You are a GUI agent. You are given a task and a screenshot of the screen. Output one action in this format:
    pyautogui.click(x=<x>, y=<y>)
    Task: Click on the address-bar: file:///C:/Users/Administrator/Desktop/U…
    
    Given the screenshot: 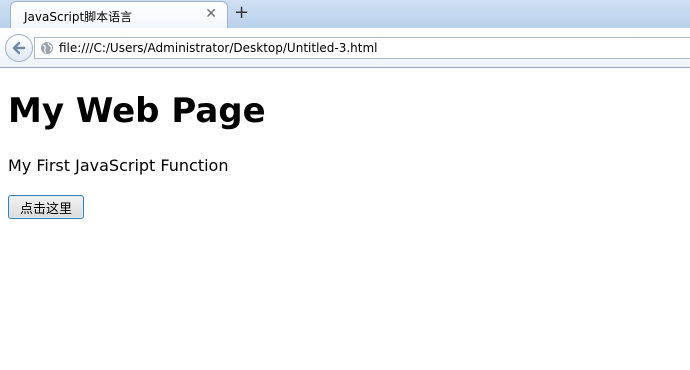 What is the action you would take?
    pyautogui.click(x=362, y=48)
    